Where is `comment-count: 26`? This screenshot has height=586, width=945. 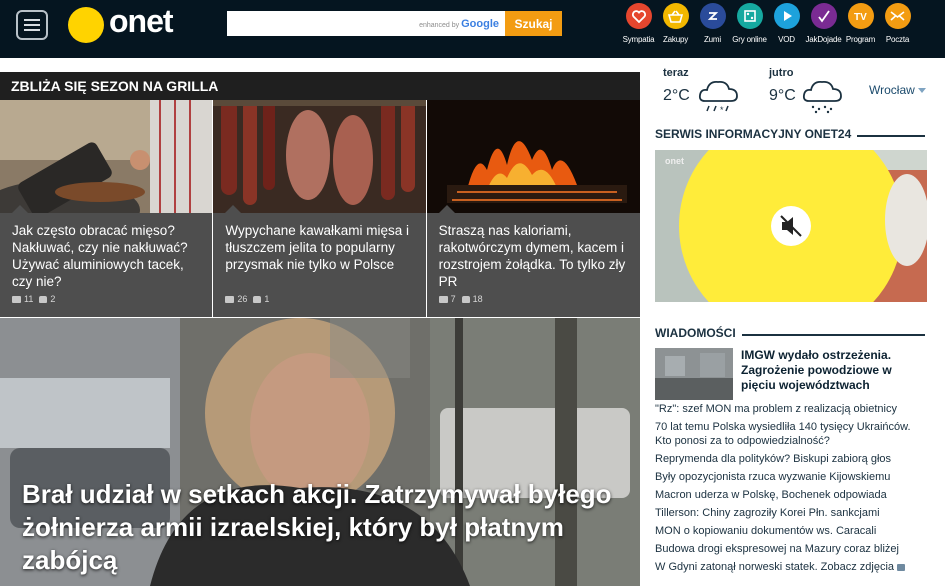
comment-count: 26 is located at coordinates (242, 299).